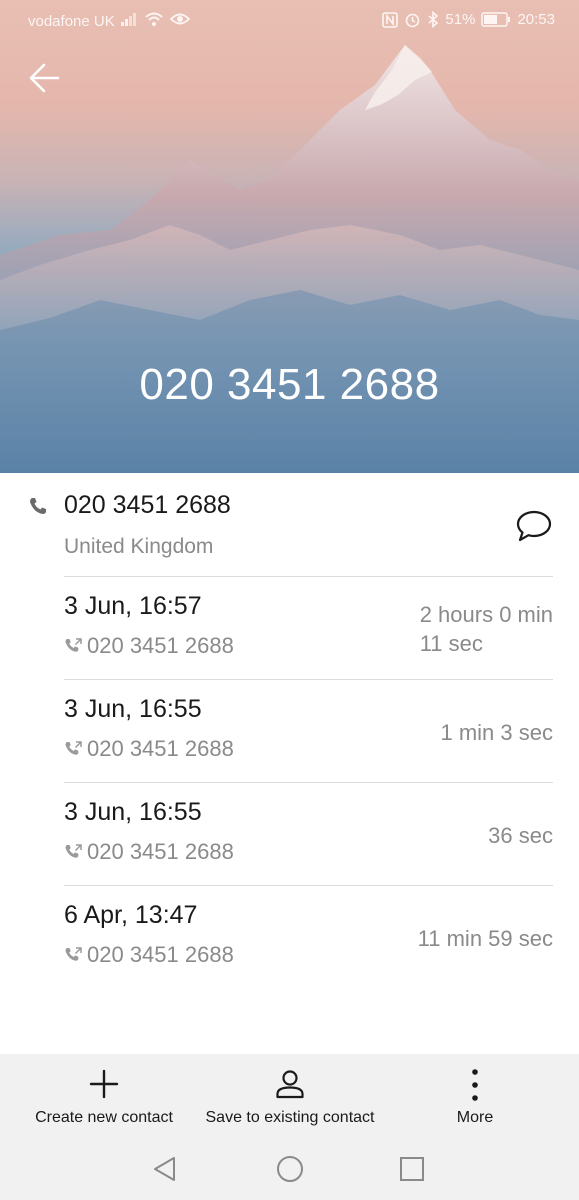 This screenshot has width=579, height=1200. What do you see at coordinates (475, 1117) in the screenshot?
I see `more-label: More` at bounding box center [475, 1117].